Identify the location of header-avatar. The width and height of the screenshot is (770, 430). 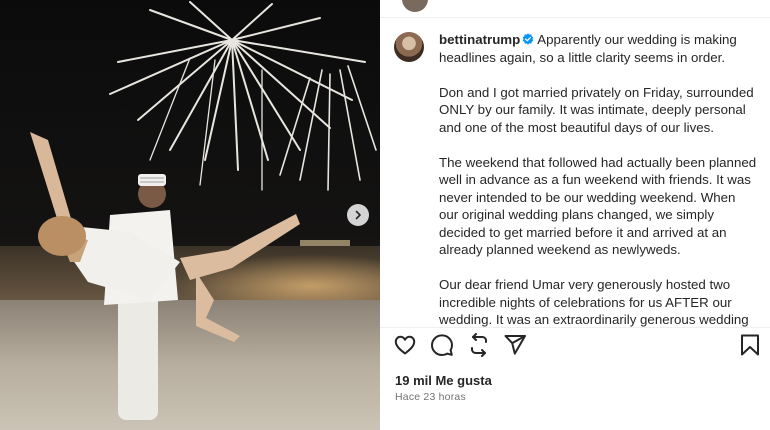
(415, 6).